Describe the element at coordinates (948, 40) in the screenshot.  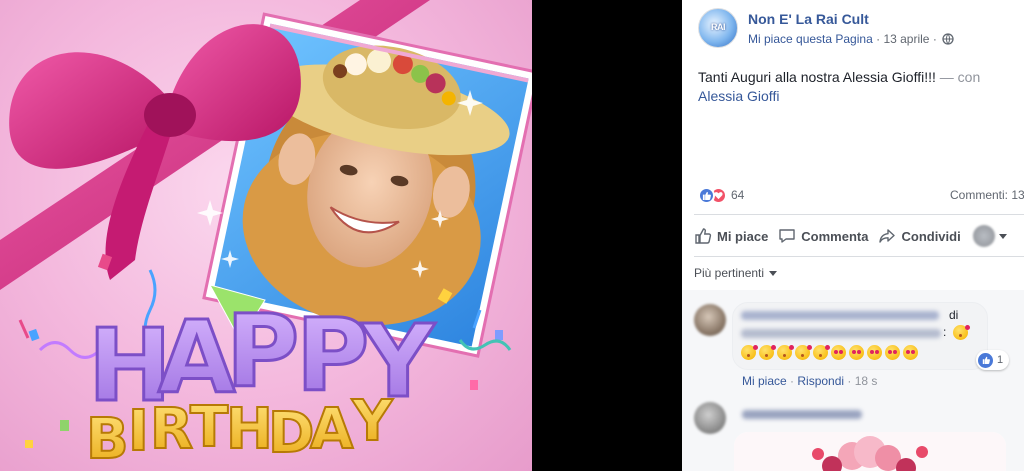
I see `globe-icon` at that location.